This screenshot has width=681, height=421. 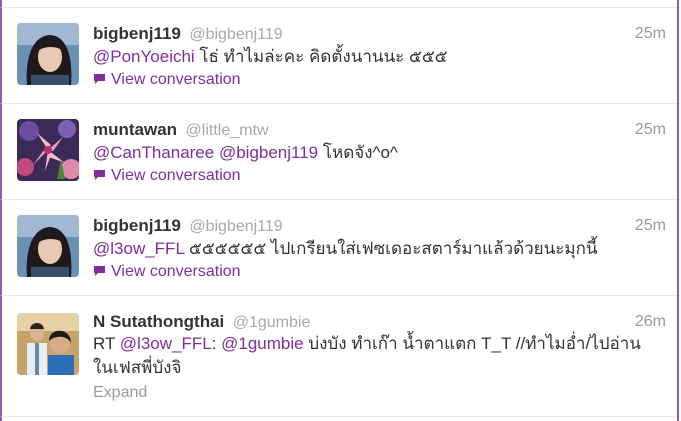 What do you see at coordinates (272, 322) in the screenshot?
I see `tweet-username: @1gumbie` at bounding box center [272, 322].